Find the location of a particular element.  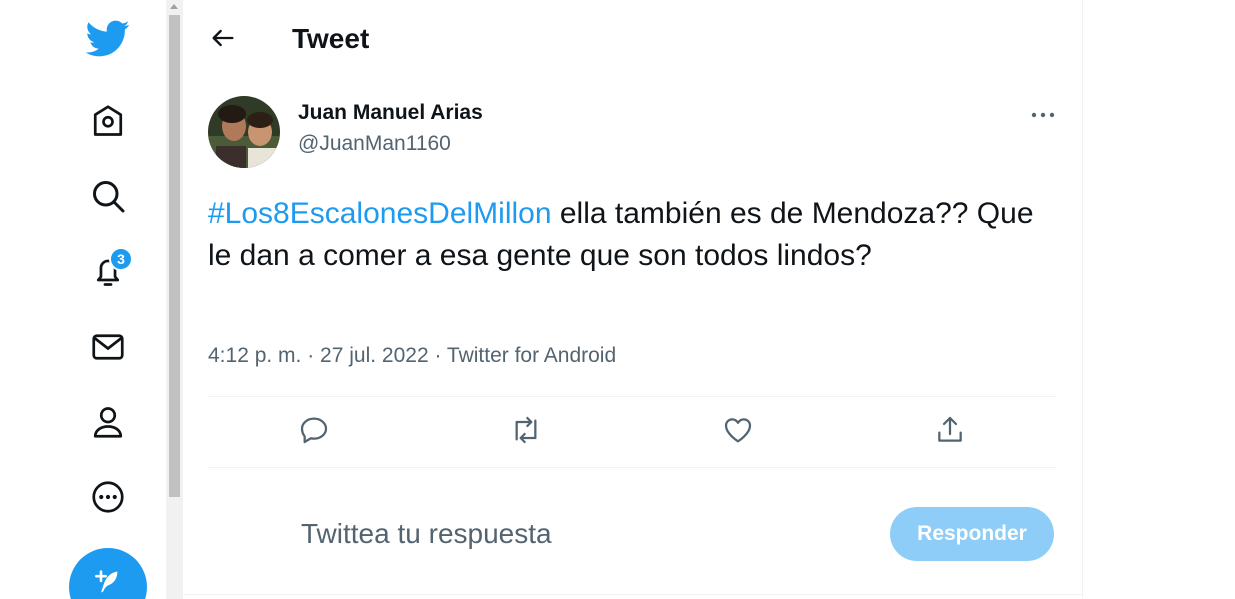

back-button is located at coordinates (223, 40).